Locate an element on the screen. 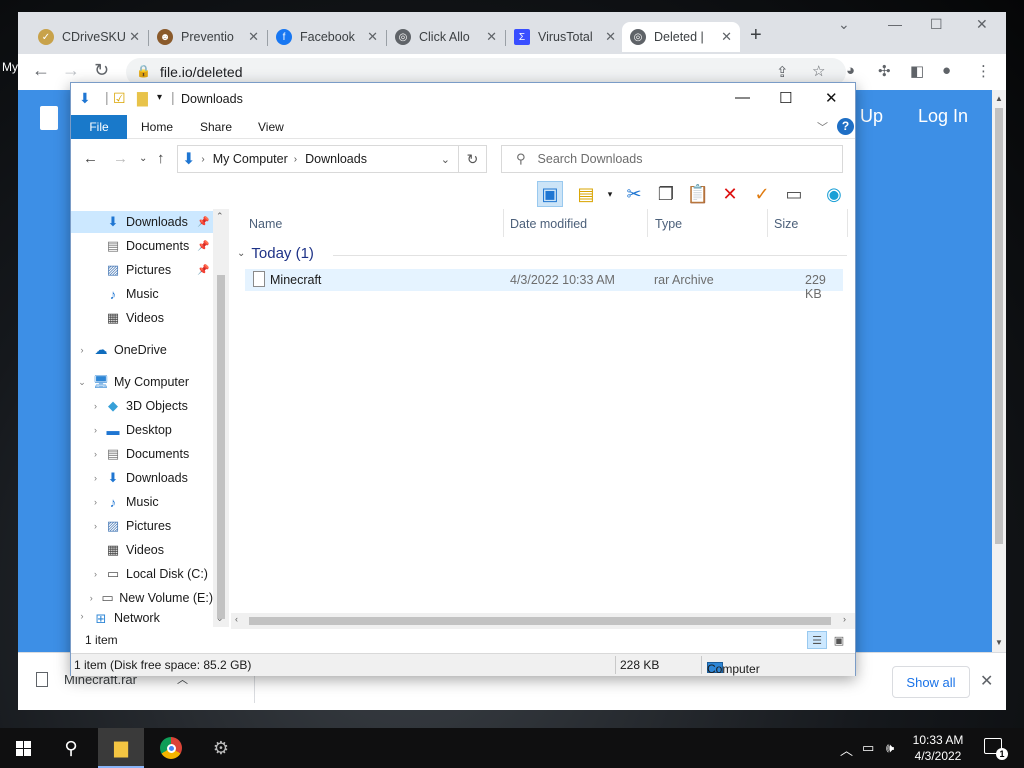  nav-item-local-disk-c: › ▭ Local Disk (C:) is located at coordinates (142, 574).